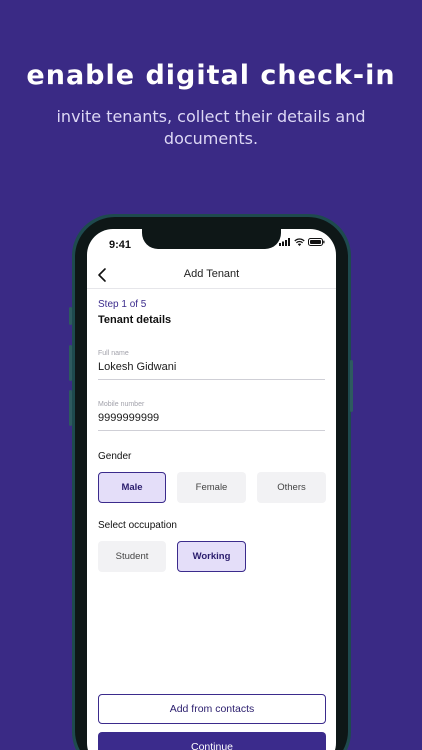 The width and height of the screenshot is (422, 750). I want to click on phone-side-button-mute, so click(70, 316).